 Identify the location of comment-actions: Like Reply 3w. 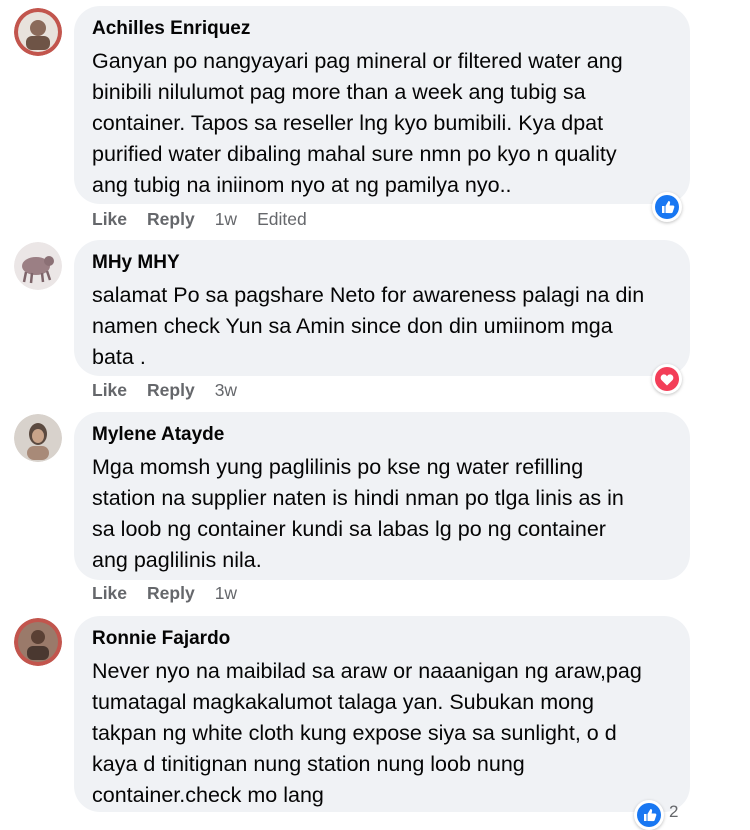
(174, 390).